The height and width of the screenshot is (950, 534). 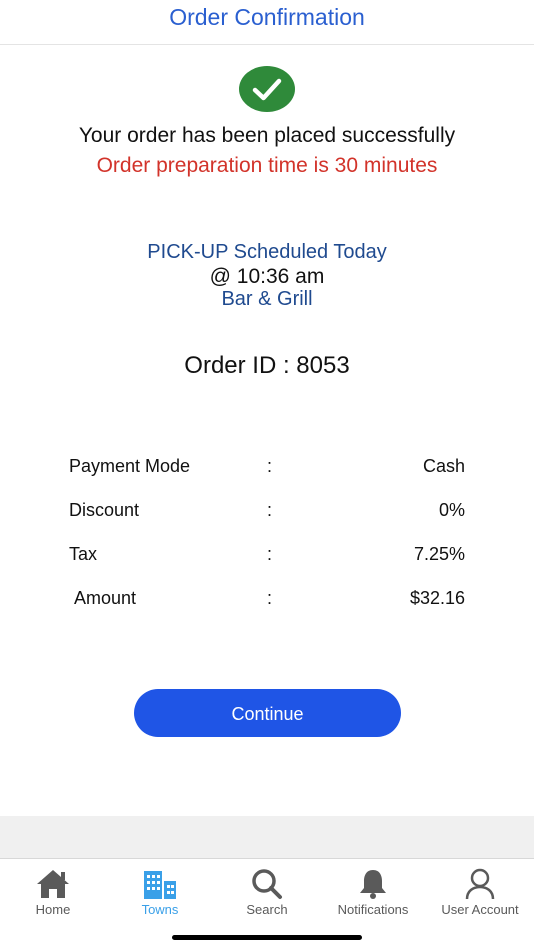 What do you see at coordinates (267, 135) in the screenshot?
I see `success-message: Your order has been placed successfully` at bounding box center [267, 135].